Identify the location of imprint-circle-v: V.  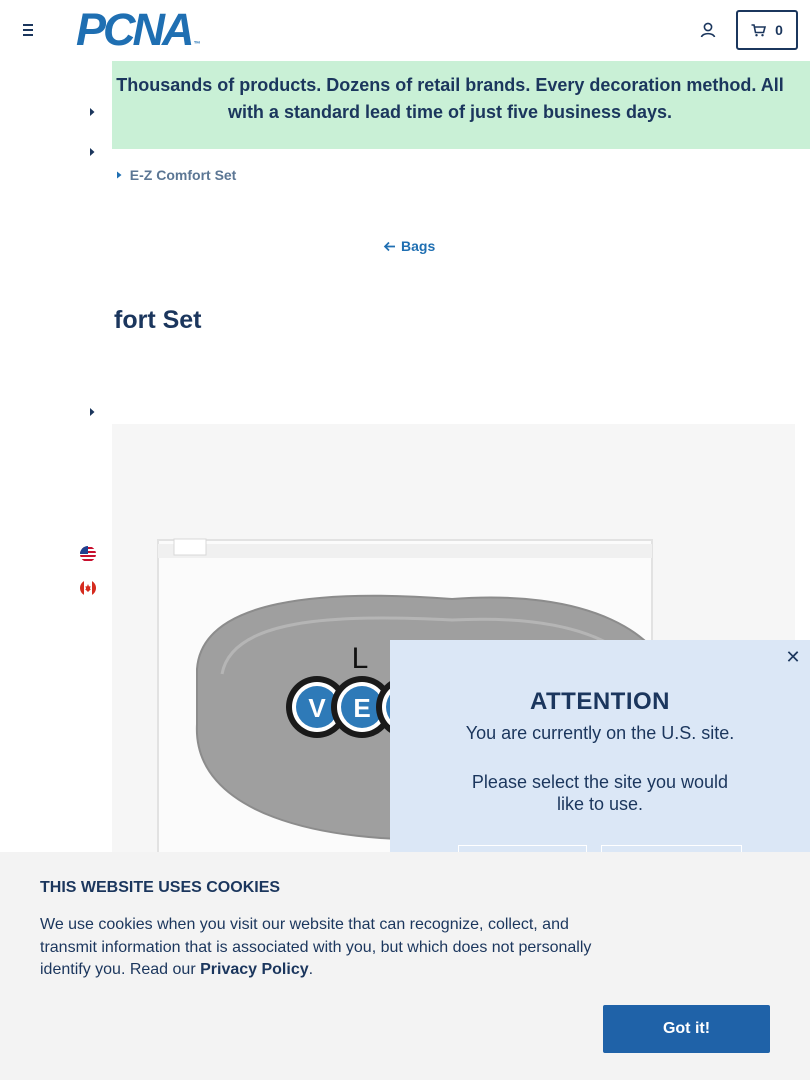
(317, 708).